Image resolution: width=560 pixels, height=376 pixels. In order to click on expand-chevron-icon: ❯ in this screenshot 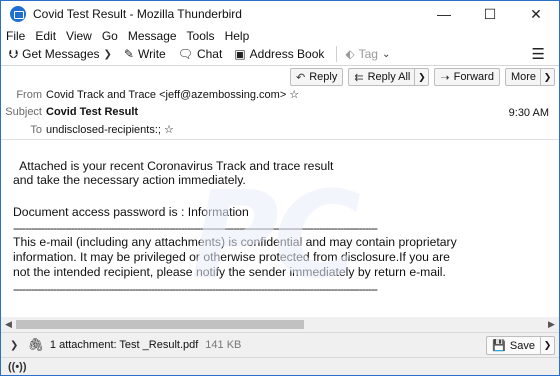, I will do `click(14, 345)`.